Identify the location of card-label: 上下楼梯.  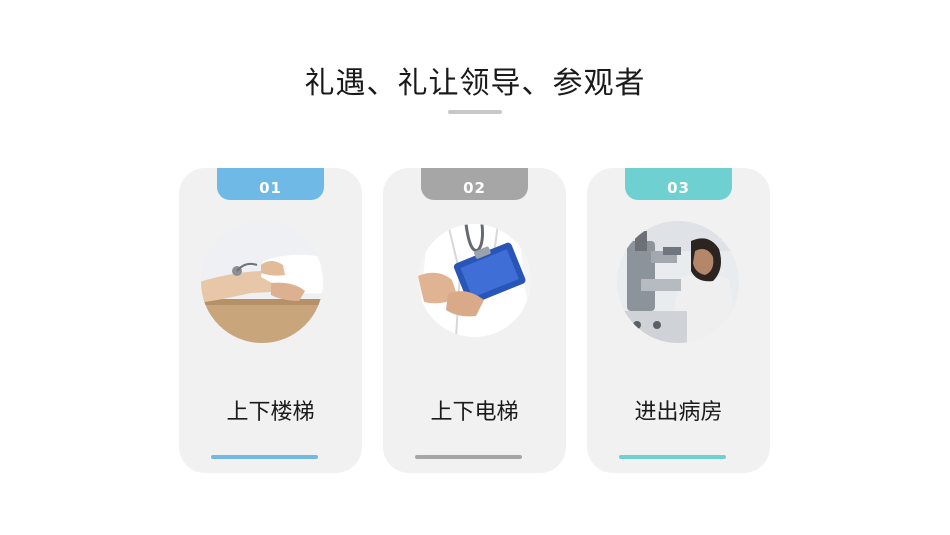
(270, 412).